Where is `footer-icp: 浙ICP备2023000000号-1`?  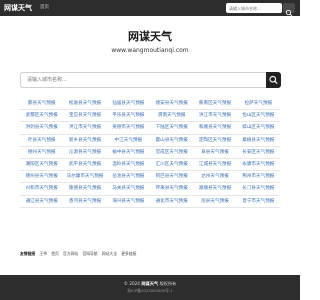
footer-icp: 浙ICP备2023000000号-1 is located at coordinates (150, 291).